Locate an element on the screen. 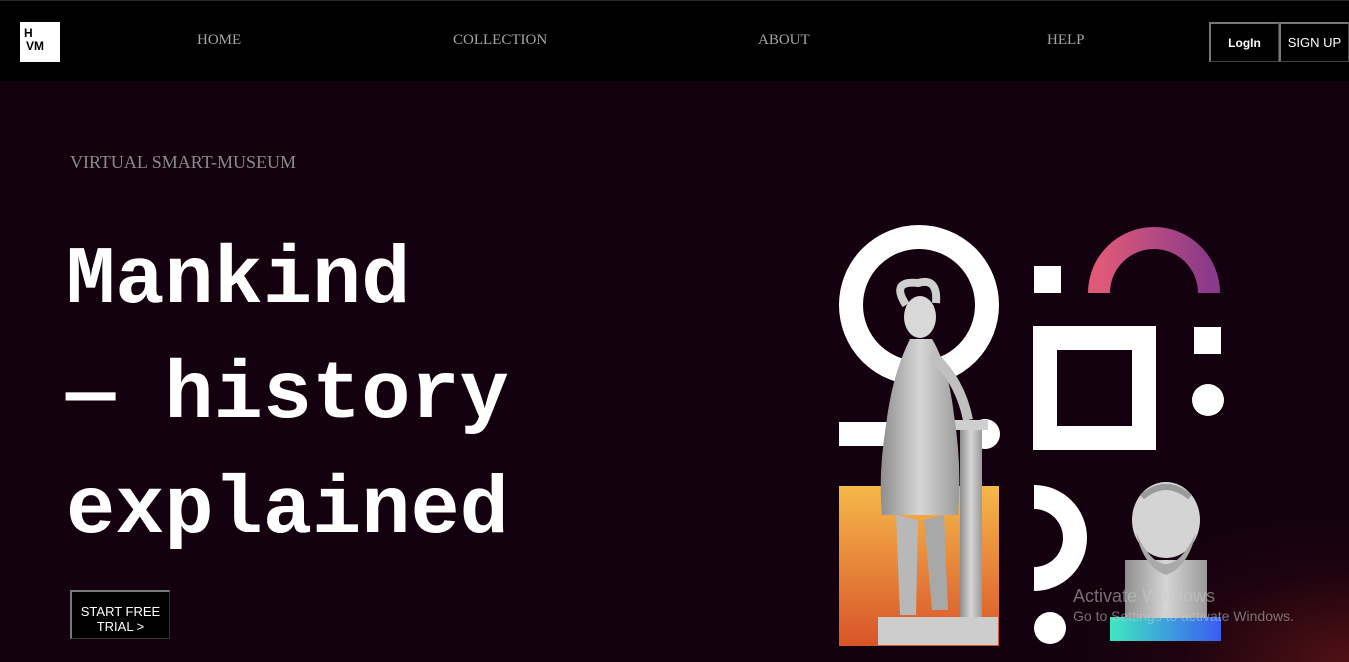  nav-link-help: HELP is located at coordinates (1066, 40).